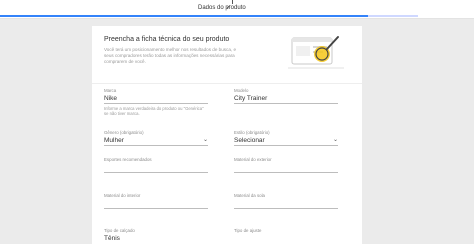 The image size is (474, 244). What do you see at coordinates (119, 230) in the screenshot?
I see `field-label: Tipo de calçado` at bounding box center [119, 230].